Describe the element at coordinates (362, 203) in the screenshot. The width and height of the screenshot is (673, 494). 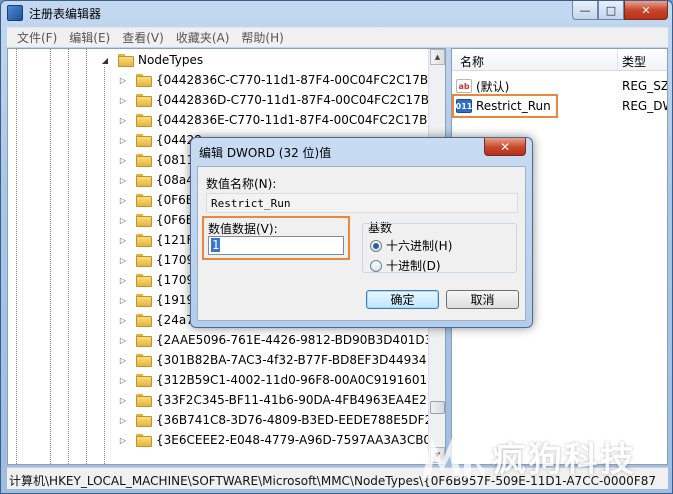
I see `value-name-field: Restrict_Run` at that location.